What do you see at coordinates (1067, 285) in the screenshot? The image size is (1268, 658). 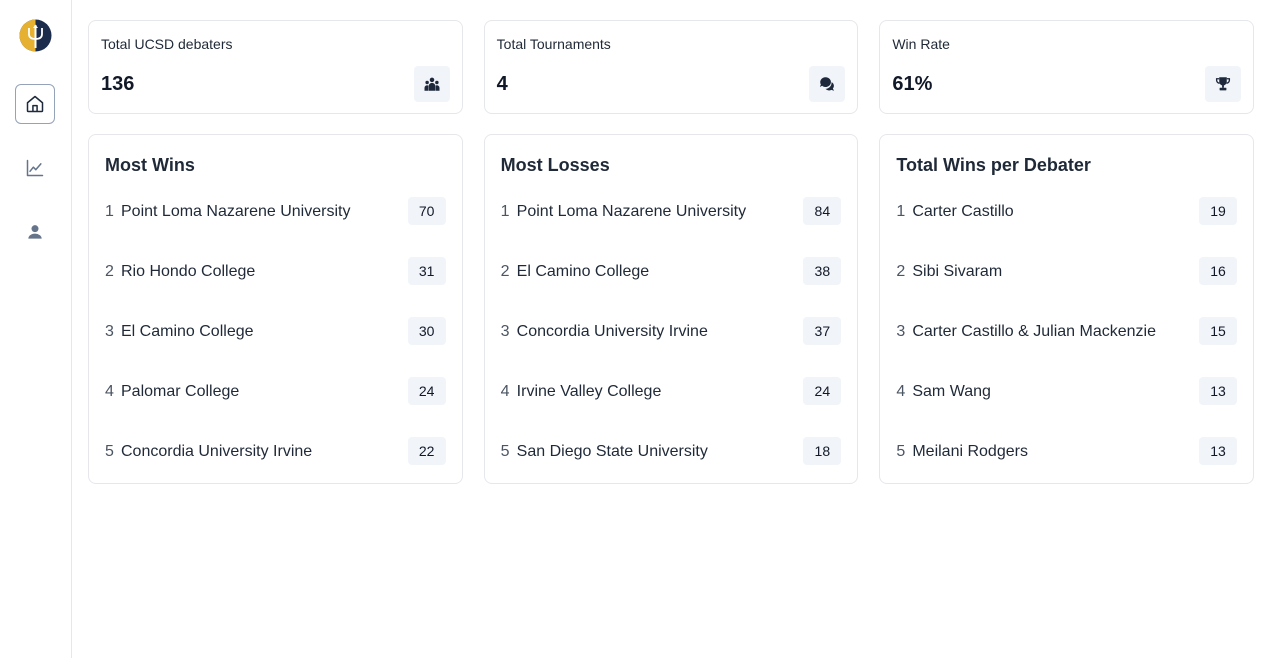 I see `list-item: 2 Sibi Sivaram 16` at bounding box center [1067, 285].